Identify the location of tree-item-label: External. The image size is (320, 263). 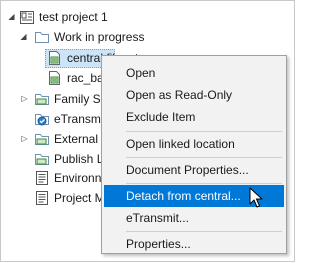
(76, 139).